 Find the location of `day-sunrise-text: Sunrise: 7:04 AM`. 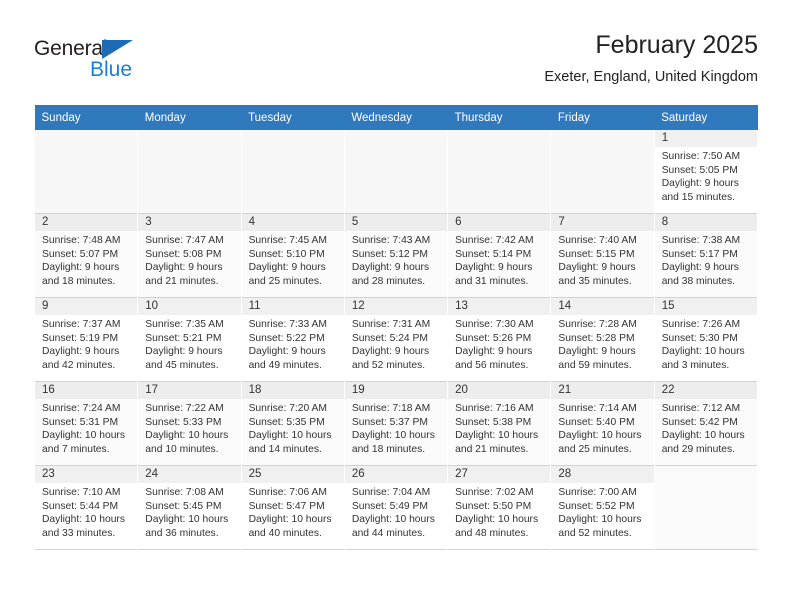

day-sunrise-text: Sunrise: 7:04 AM is located at coordinates (391, 492).